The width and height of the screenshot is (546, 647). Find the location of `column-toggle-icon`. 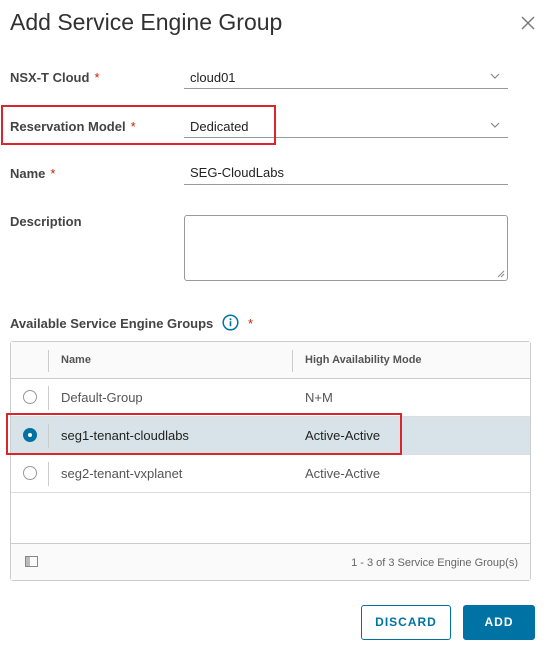

column-toggle-icon is located at coordinates (31, 561).